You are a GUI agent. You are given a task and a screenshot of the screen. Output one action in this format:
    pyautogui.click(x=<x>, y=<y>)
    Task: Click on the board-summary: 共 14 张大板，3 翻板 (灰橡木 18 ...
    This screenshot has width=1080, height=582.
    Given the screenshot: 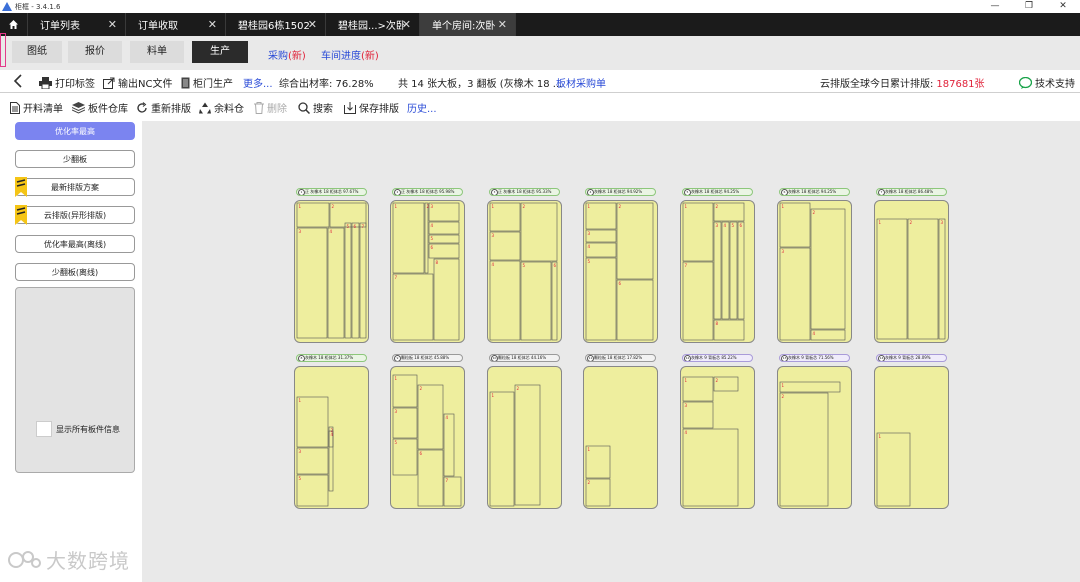 What is the action you would take?
    pyautogui.click(x=480, y=84)
    